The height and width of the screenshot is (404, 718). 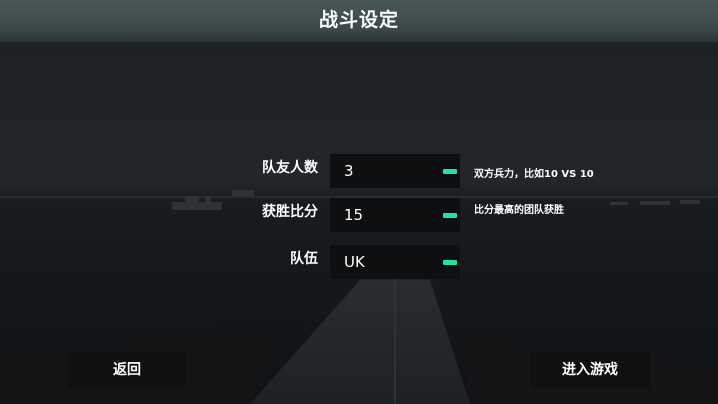 What do you see at coordinates (395, 171) in the screenshot?
I see `team-size-field: 3` at bounding box center [395, 171].